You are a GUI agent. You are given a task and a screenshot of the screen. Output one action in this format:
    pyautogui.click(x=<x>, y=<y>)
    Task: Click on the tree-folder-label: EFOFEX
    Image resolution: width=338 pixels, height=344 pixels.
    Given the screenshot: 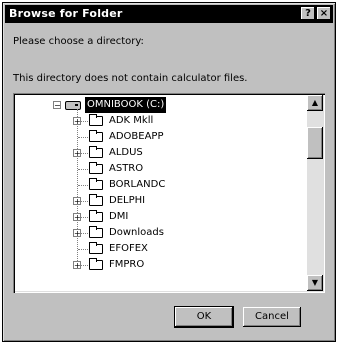 What is the action you would take?
    pyautogui.click(x=128, y=248)
    